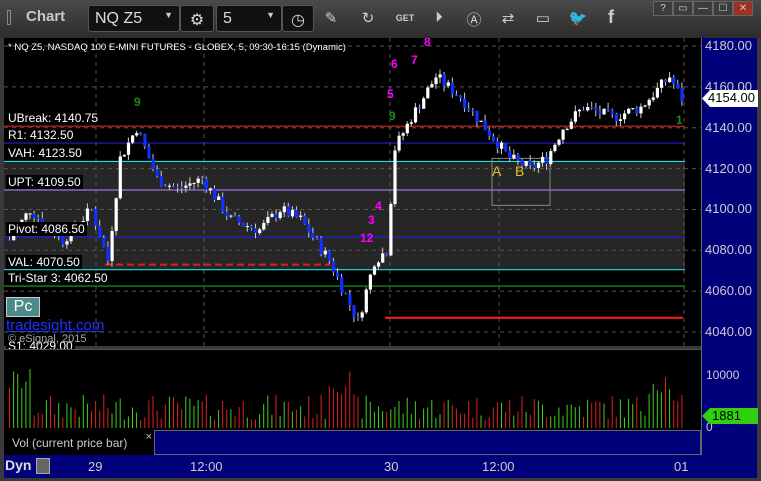 Image resolution: width=761 pixels, height=481 pixels. What do you see at coordinates (390, 94) in the screenshot?
I see `sequence-count: 5` at bounding box center [390, 94].